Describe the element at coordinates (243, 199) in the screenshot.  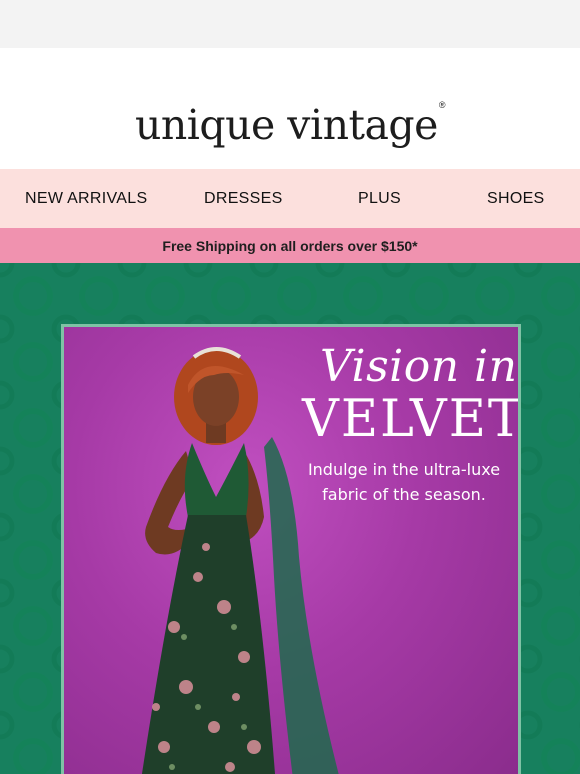
I see `nav-item-dresses: DRESSES` at that location.